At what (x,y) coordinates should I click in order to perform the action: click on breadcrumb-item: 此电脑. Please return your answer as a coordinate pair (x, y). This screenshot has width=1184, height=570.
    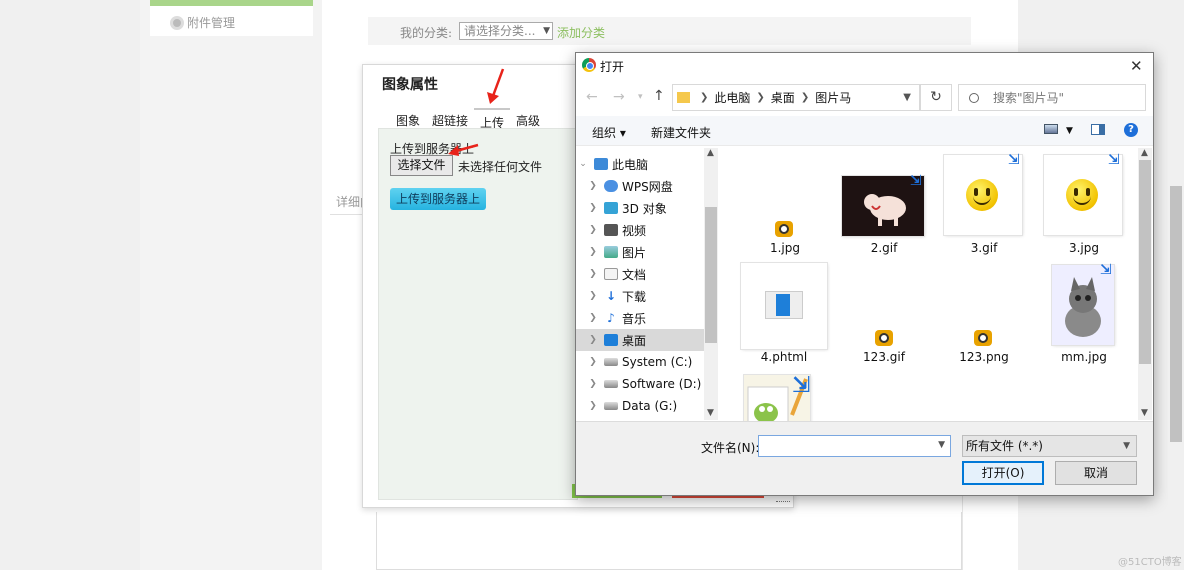
    Looking at the image, I should click on (732, 97).